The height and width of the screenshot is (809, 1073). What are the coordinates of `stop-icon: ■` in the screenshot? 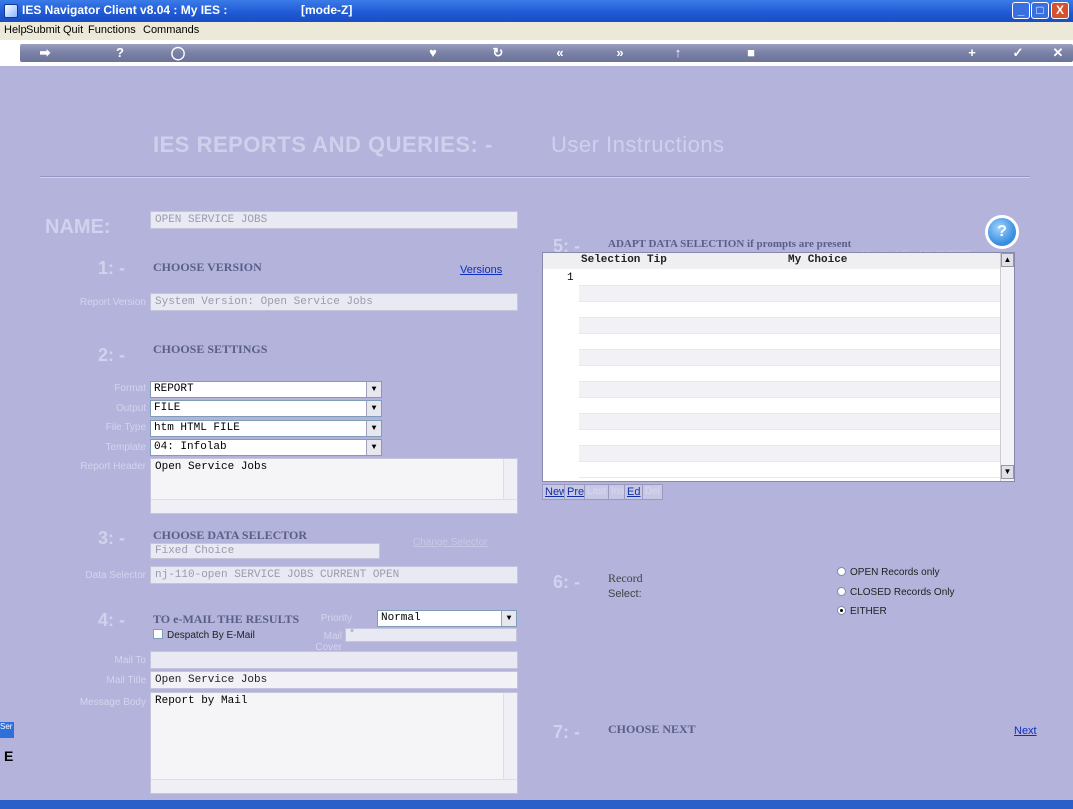 It's located at (751, 53).